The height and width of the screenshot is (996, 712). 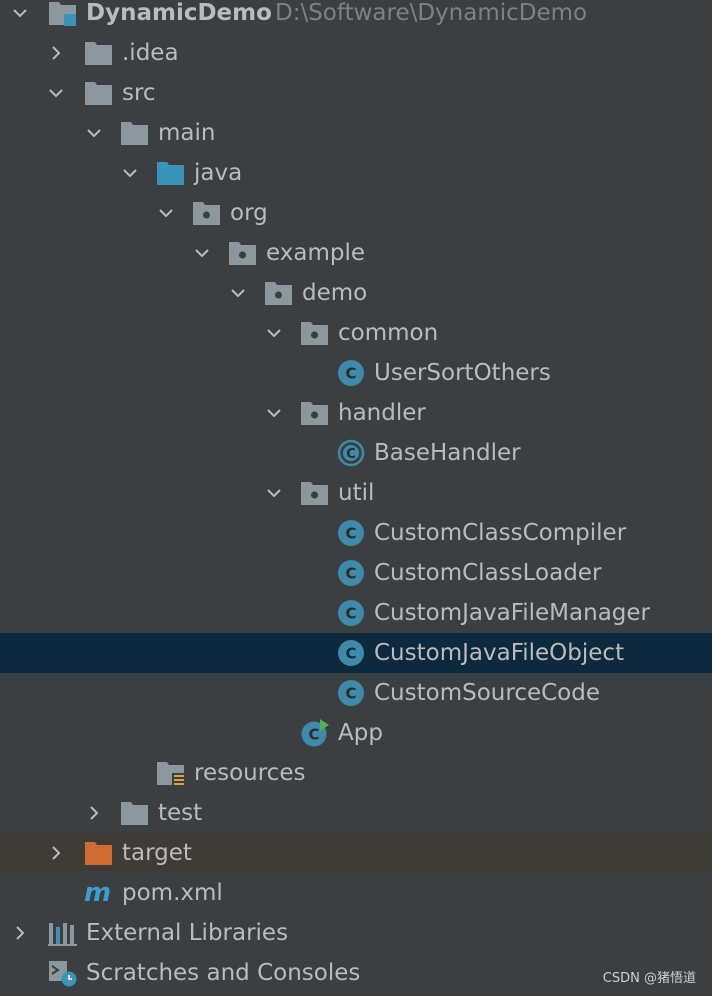 I want to click on scratches-icon, so click(x=63, y=973).